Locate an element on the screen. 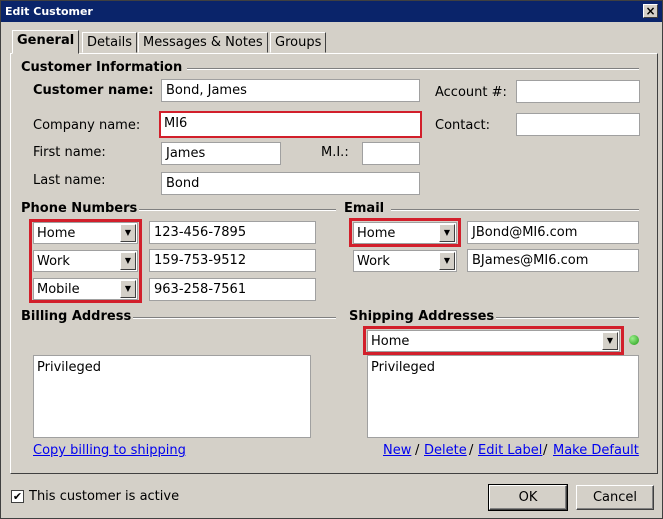  delete-address-link: Delete is located at coordinates (445, 450).